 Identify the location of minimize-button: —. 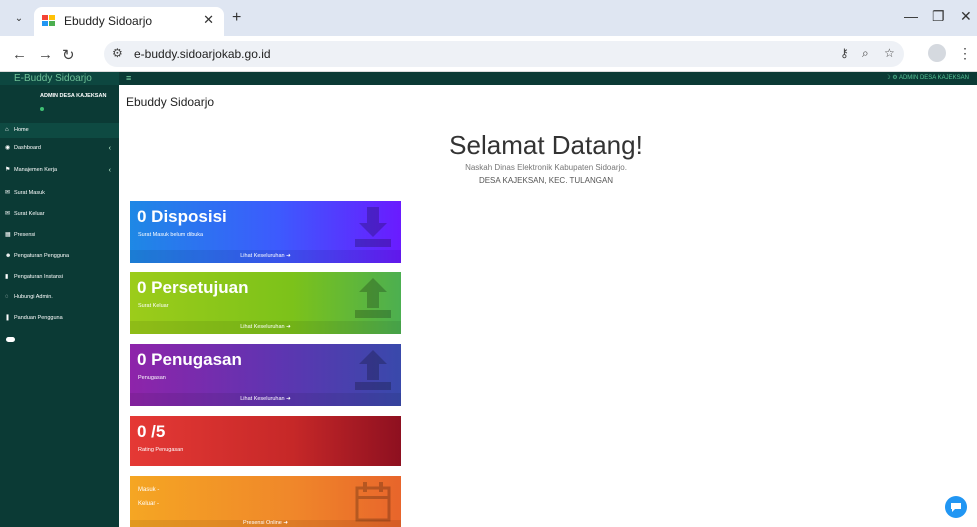
(911, 16).